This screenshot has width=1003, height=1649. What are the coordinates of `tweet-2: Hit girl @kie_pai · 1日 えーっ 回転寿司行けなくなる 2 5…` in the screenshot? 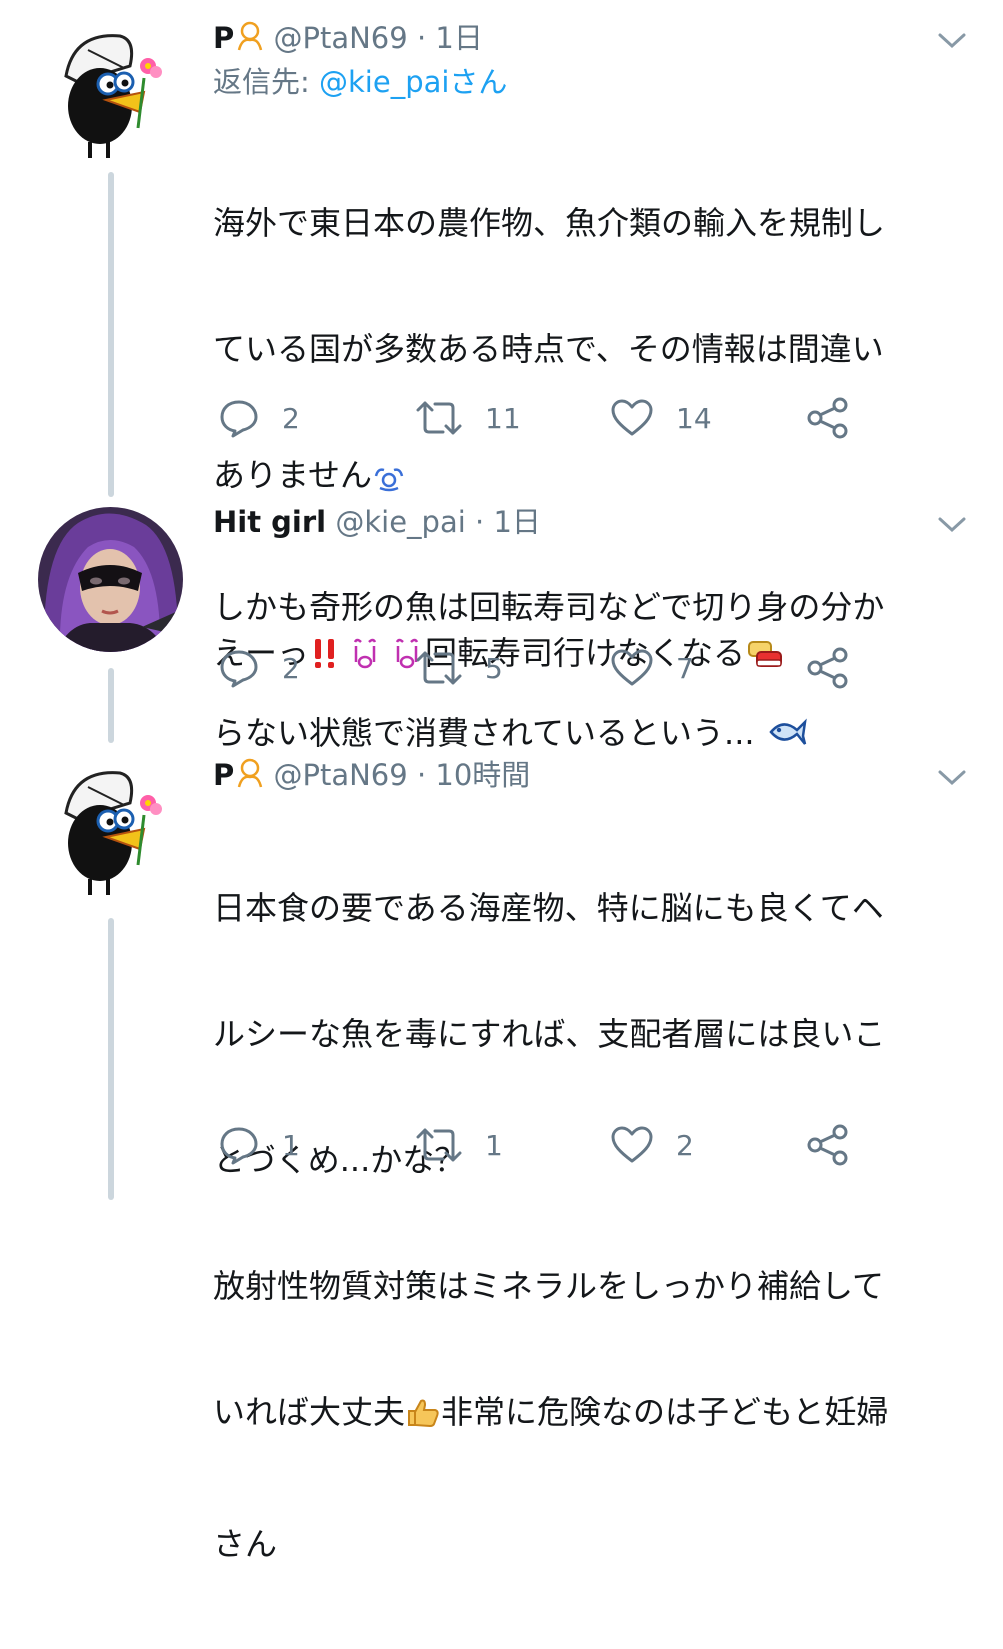 It's located at (501, 602).